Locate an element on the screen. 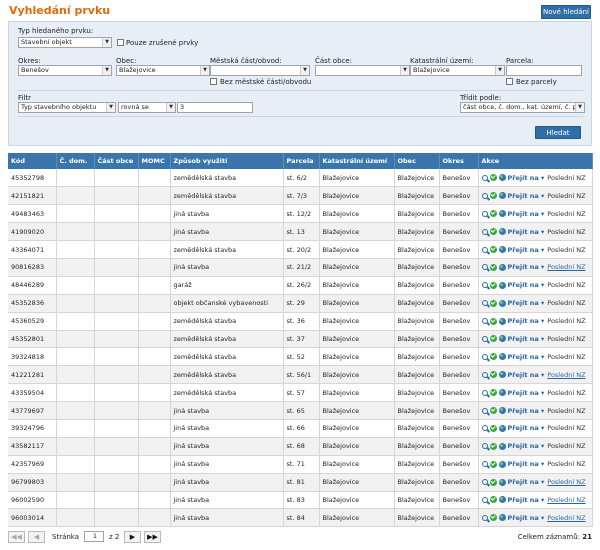 Image resolution: width=600 pixels, height=550 pixels. col-kod: Kód is located at coordinates (32, 161).